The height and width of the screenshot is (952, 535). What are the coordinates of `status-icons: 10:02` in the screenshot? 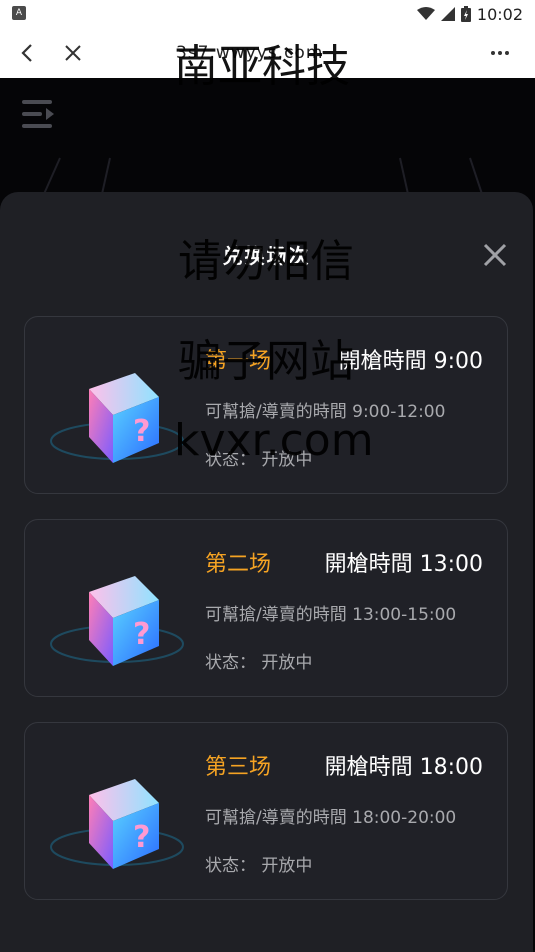 It's located at (469, 14).